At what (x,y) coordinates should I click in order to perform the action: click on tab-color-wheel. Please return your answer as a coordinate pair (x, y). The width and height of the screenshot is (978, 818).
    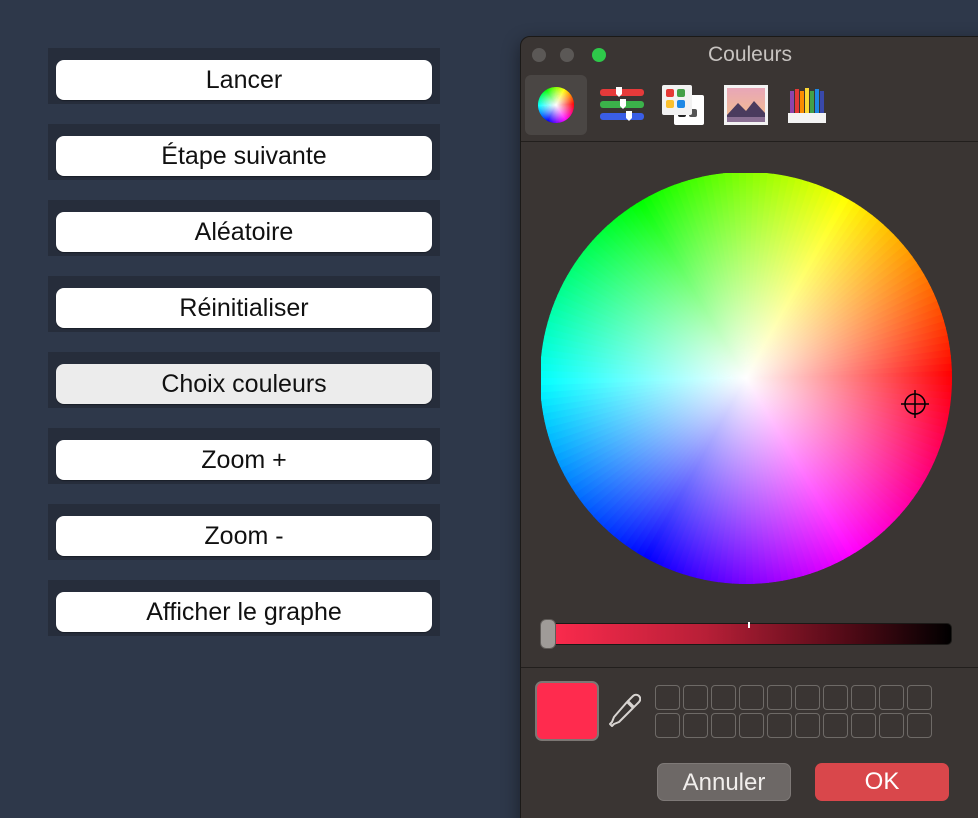
    Looking at the image, I should click on (556, 105).